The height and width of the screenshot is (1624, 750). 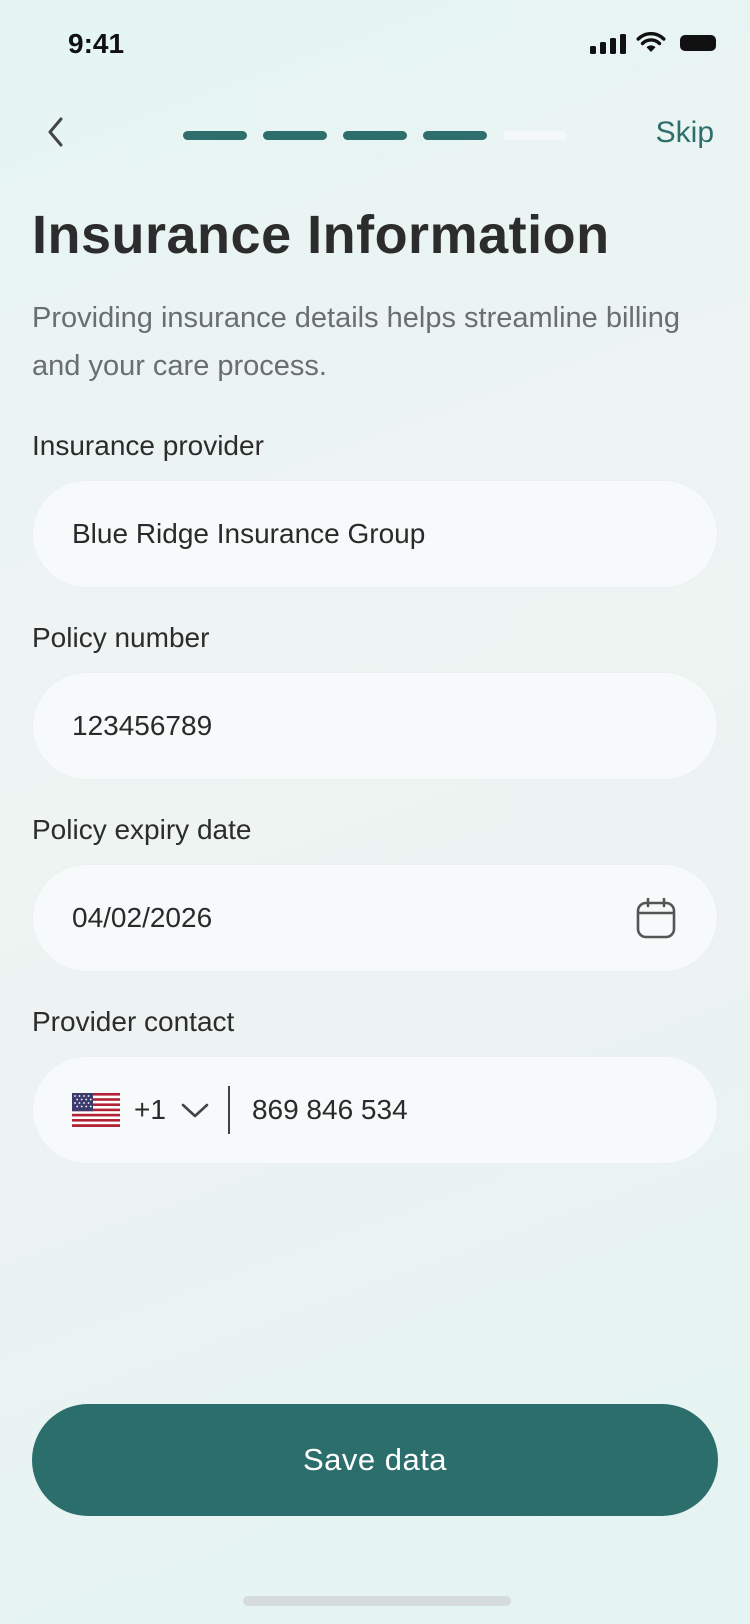 What do you see at coordinates (133, 1021) in the screenshot?
I see `provider-contact-label: Provider contact` at bounding box center [133, 1021].